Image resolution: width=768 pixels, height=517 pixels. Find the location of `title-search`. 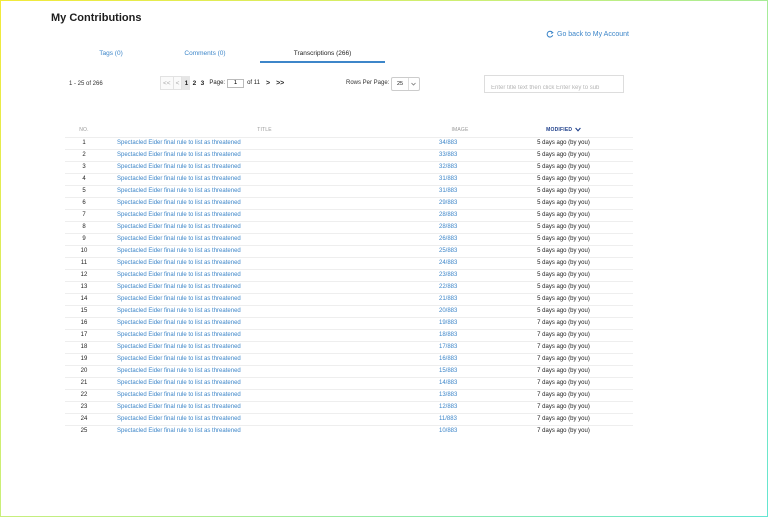

title-search is located at coordinates (554, 85).